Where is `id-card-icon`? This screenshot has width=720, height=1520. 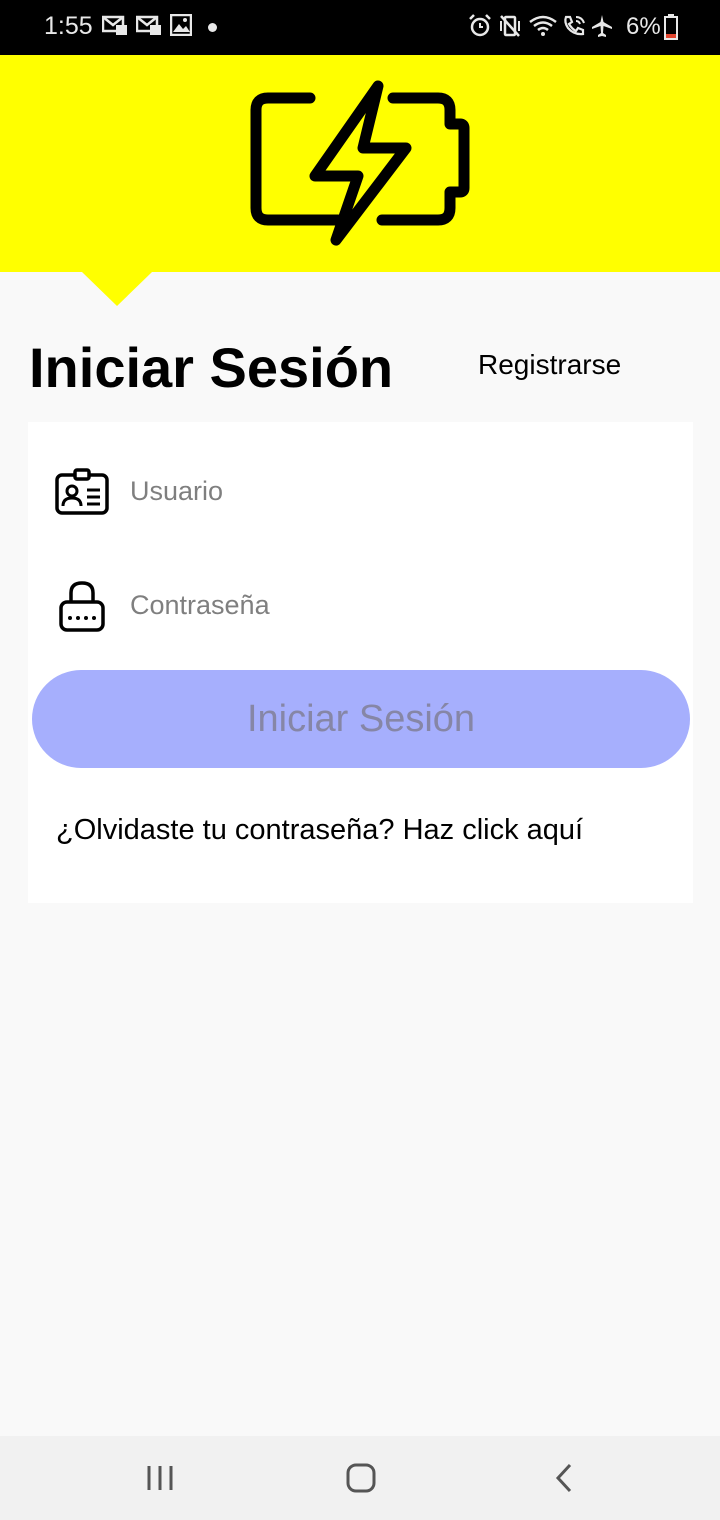 id-card-icon is located at coordinates (82, 491).